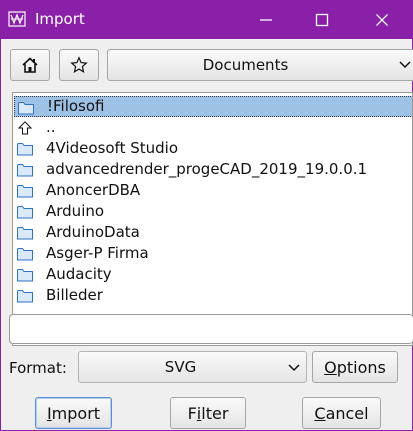  I want to click on list-item-label: Billeder, so click(74, 295).